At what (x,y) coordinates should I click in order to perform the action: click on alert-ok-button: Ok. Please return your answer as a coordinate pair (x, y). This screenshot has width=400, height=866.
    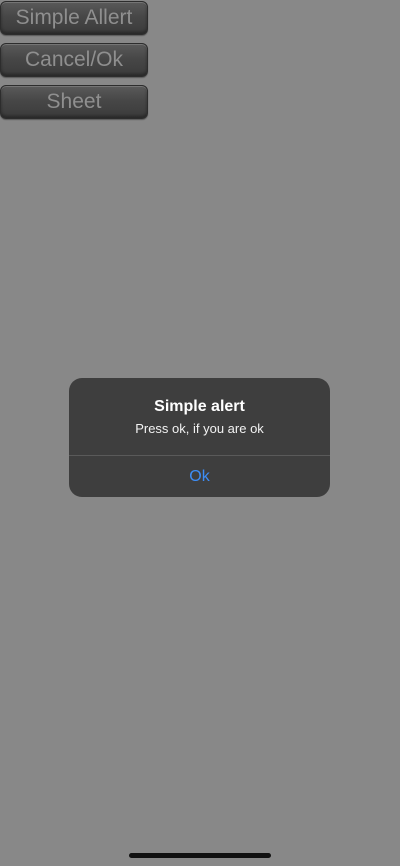
    Looking at the image, I should click on (199, 476).